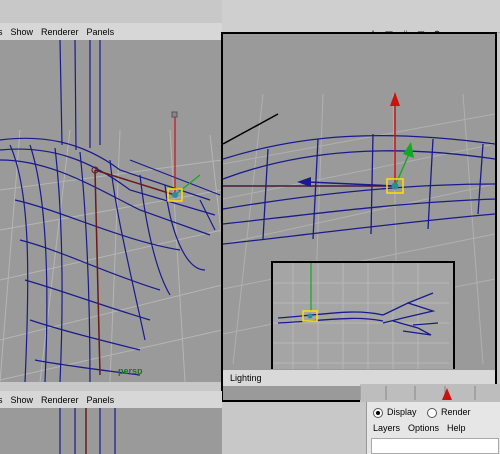 The width and height of the screenshot is (500, 454). What do you see at coordinates (22, 32) in the screenshot?
I see `menu-show: Show` at bounding box center [22, 32].